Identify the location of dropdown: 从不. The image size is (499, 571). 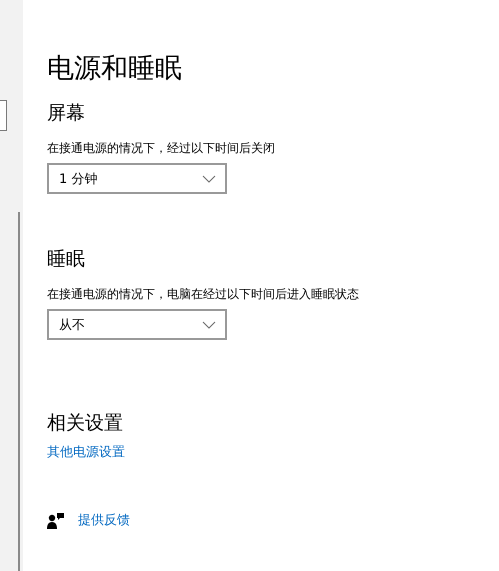
(137, 324).